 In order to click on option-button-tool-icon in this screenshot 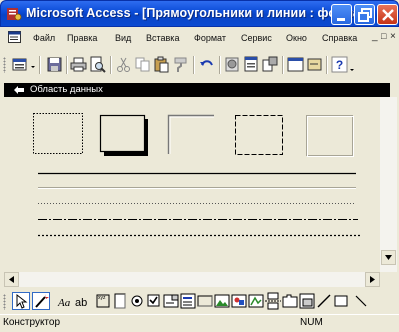, I will do `click(137, 301)`.